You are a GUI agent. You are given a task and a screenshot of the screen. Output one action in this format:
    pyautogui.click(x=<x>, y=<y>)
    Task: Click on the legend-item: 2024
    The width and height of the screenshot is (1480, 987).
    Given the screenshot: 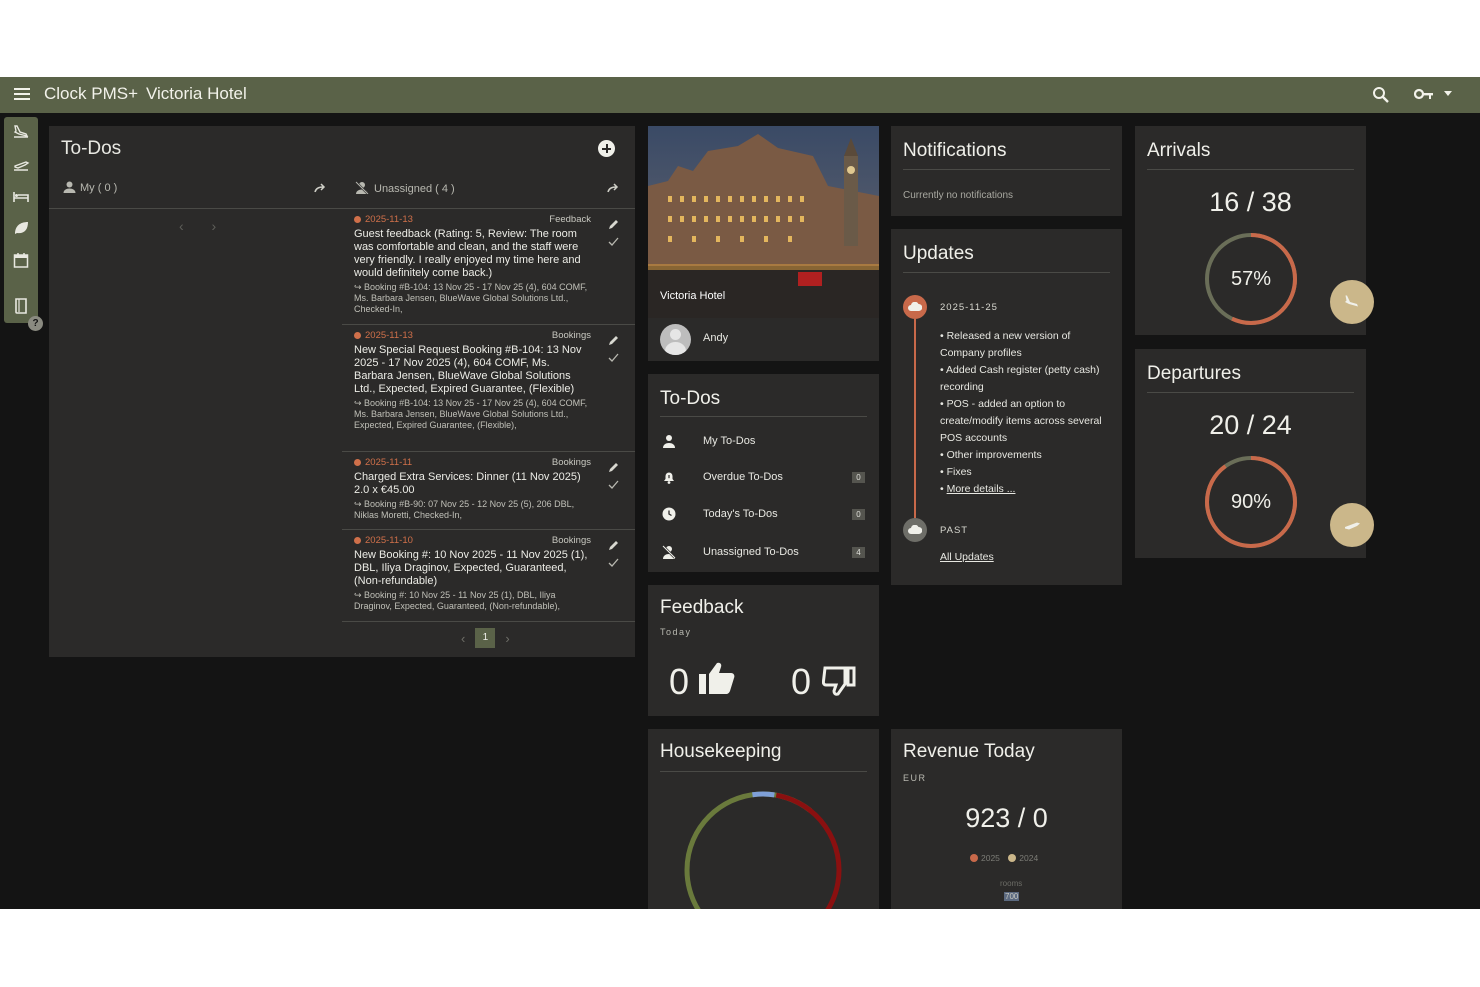 What is the action you would take?
    pyautogui.click(x=1029, y=858)
    